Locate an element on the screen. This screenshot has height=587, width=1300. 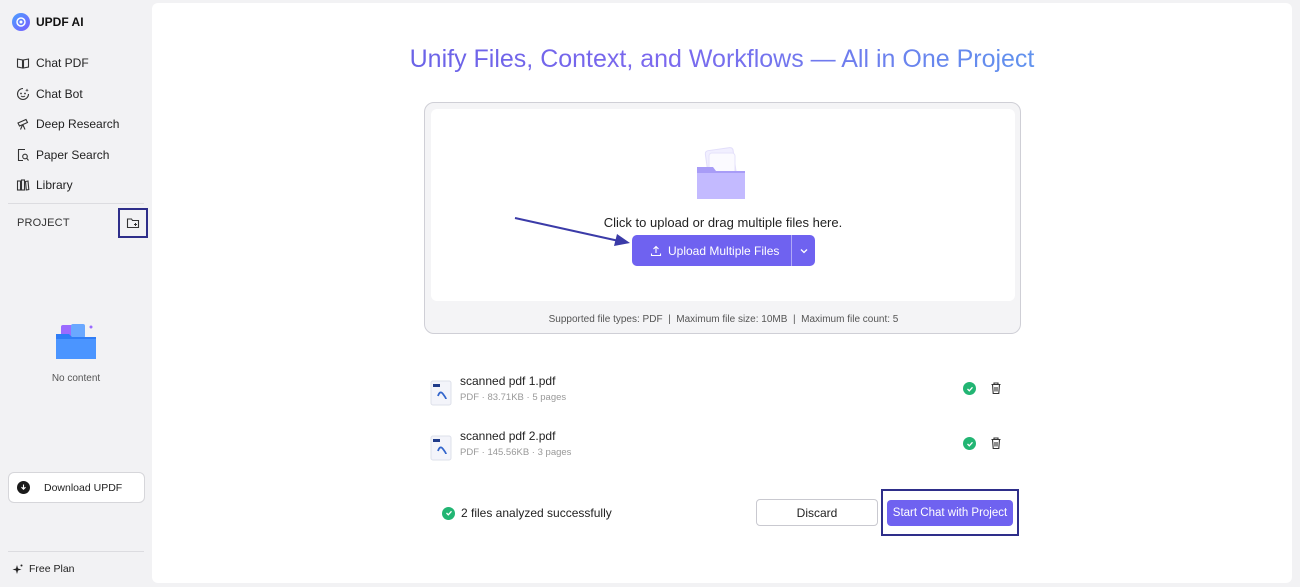
sidebar-divider is located at coordinates (76, 203).